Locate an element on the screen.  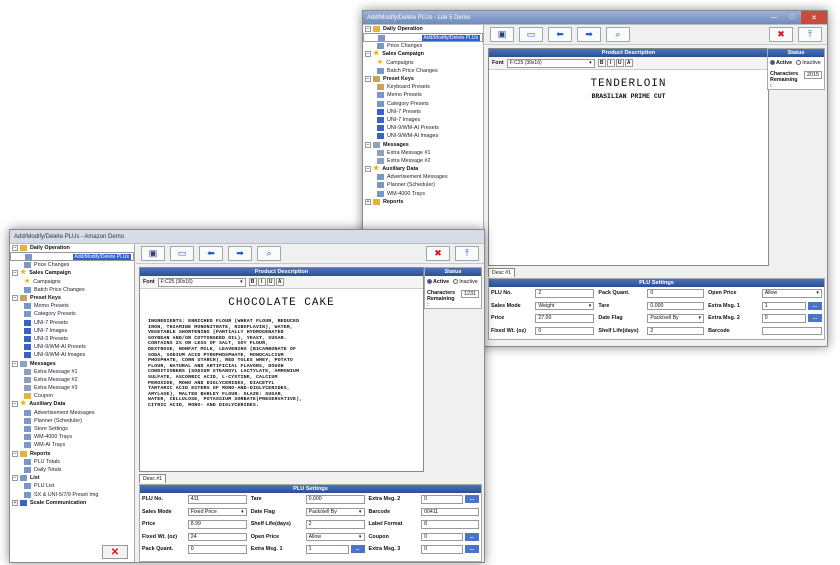
tree-item: Batch Price Changes is located at coordinates (423, 71).